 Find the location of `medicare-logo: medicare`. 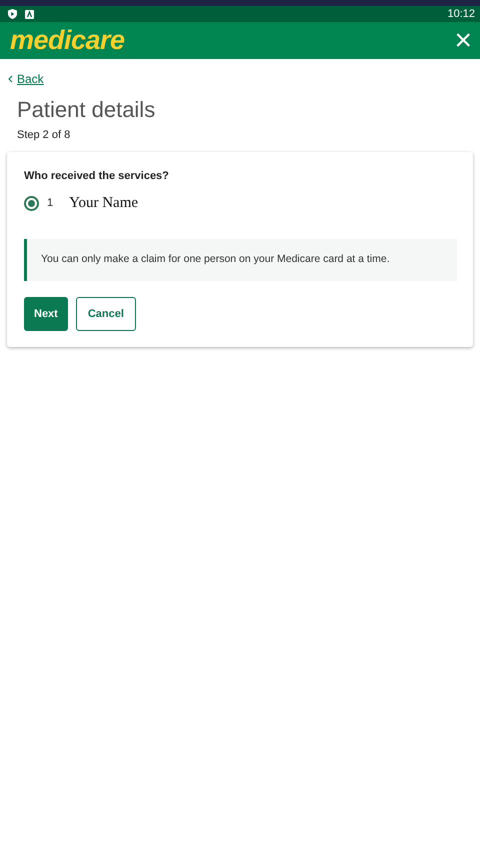

medicare-logo: medicare is located at coordinates (67, 40).